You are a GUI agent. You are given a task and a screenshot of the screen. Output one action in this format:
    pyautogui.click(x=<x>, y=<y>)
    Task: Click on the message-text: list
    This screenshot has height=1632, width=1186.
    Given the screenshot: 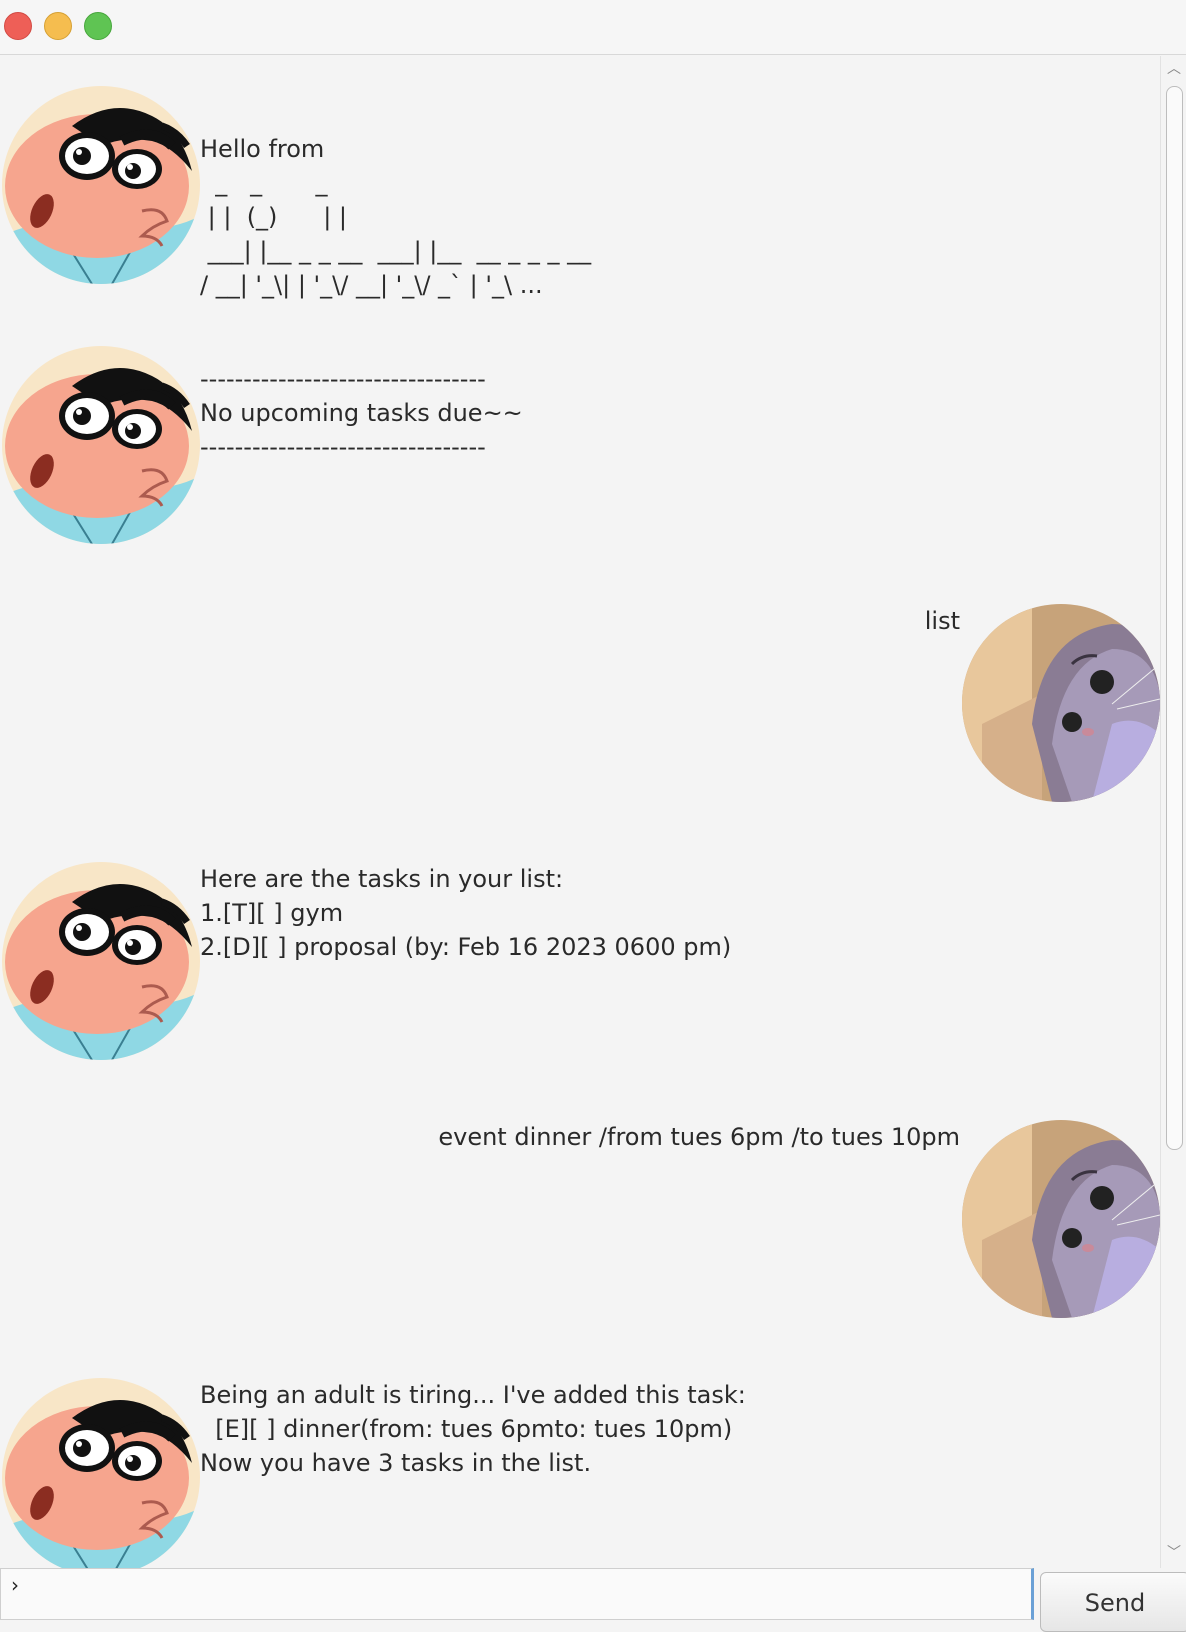 What is the action you would take?
    pyautogui.click(x=942, y=621)
    